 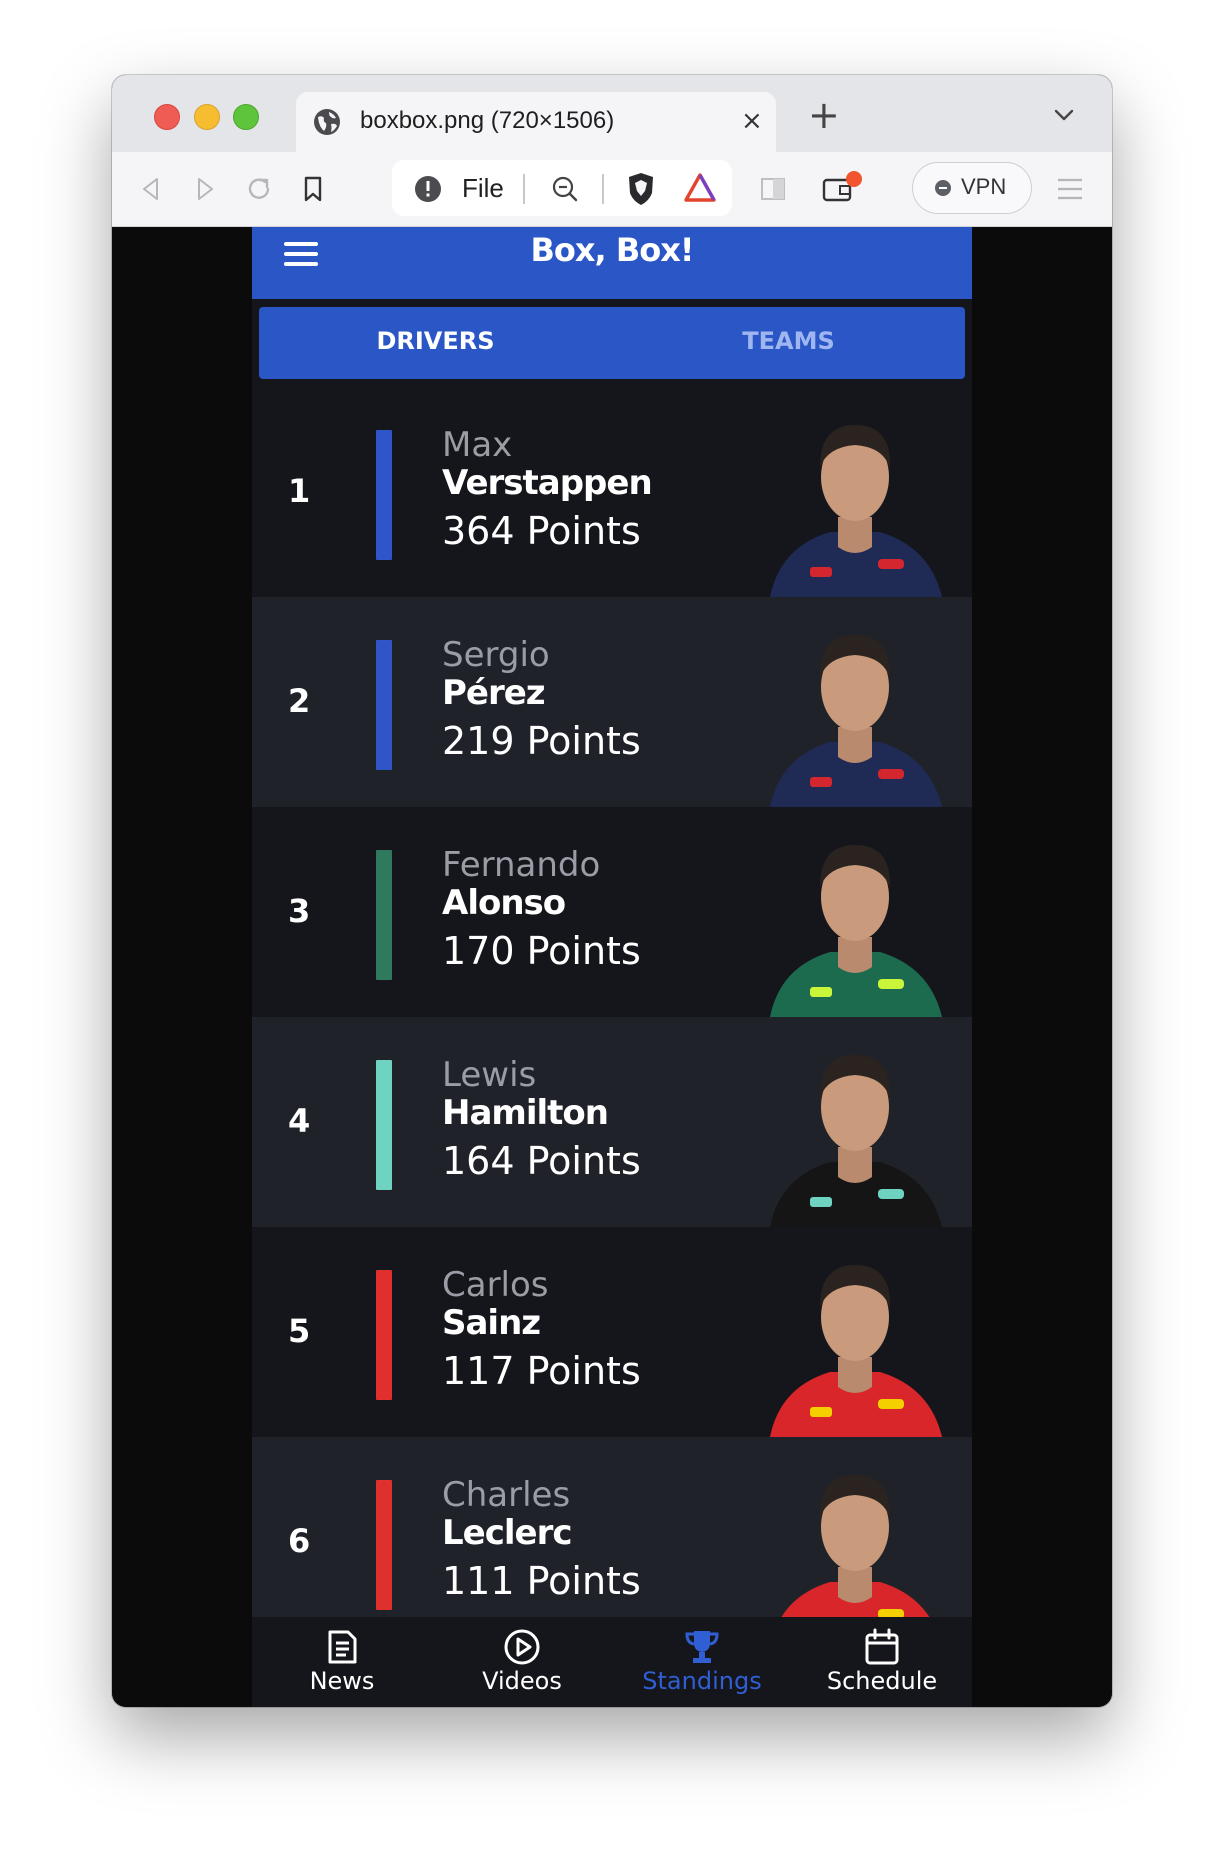 What do you see at coordinates (1064, 115) in the screenshot?
I see `chevron-down-icon` at bounding box center [1064, 115].